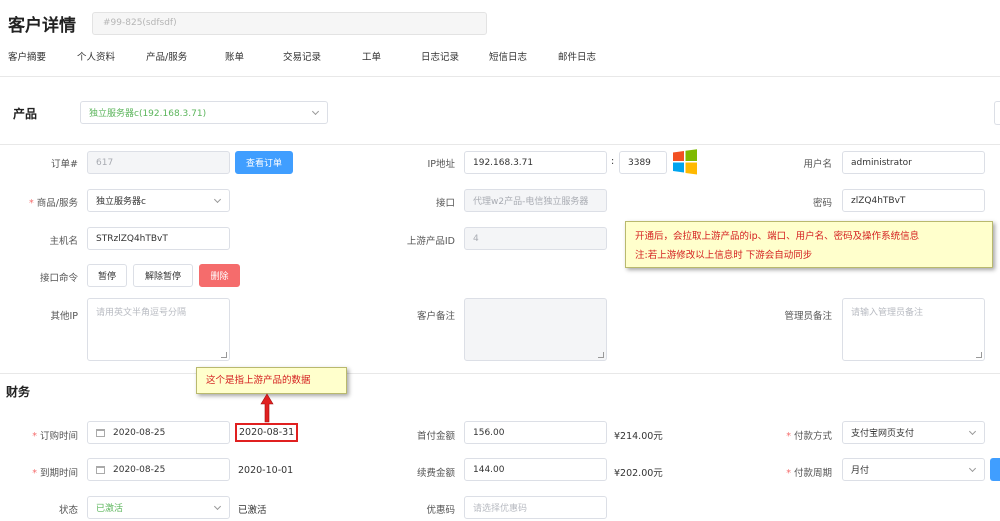 This screenshot has height=521, width=1000. What do you see at coordinates (166, 56) in the screenshot?
I see `tab-products: 产品/服务` at bounding box center [166, 56].